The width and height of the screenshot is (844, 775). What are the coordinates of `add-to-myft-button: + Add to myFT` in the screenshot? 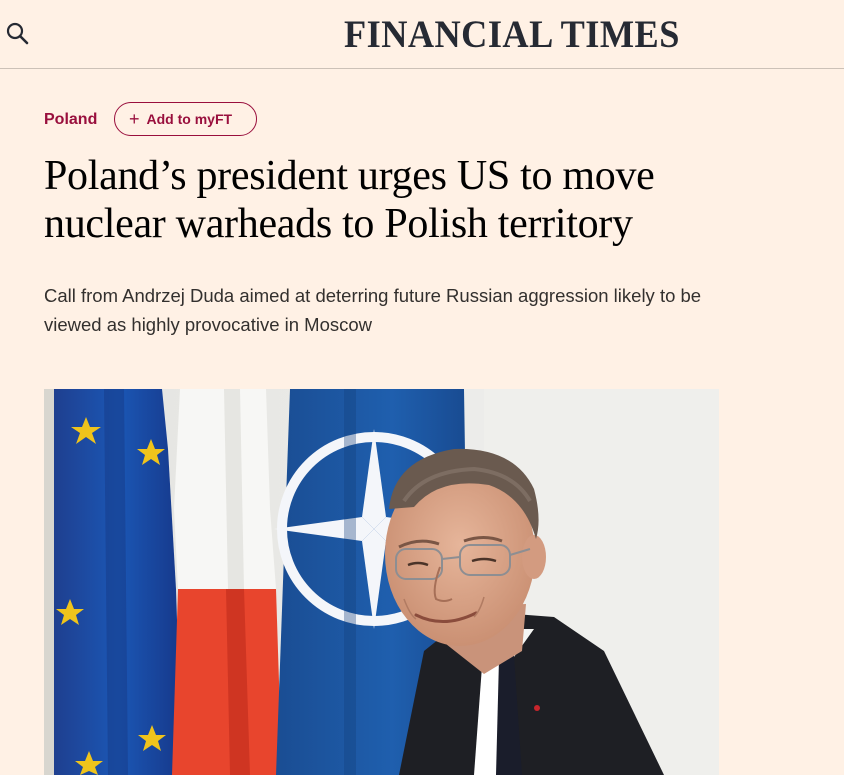 It's located at (185, 119).